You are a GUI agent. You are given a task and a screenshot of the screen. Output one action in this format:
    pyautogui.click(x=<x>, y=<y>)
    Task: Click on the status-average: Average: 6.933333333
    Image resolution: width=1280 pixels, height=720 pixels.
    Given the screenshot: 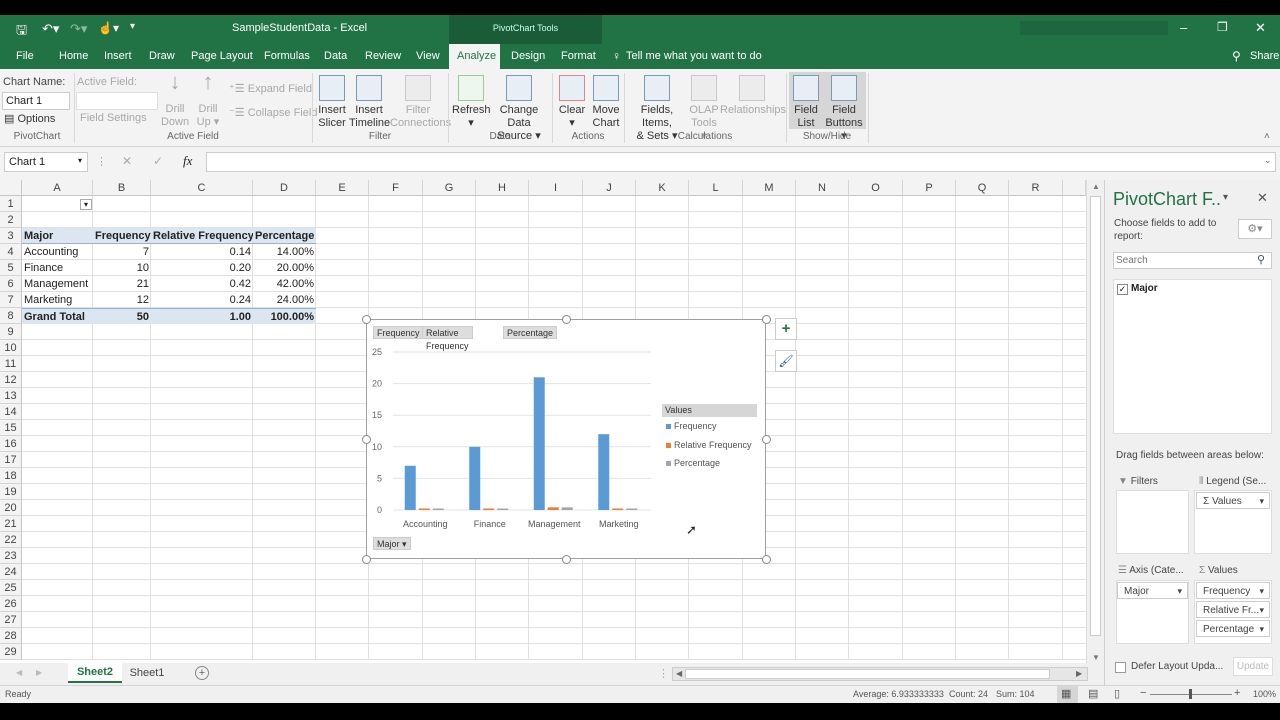 What is the action you would take?
    pyautogui.click(x=898, y=694)
    